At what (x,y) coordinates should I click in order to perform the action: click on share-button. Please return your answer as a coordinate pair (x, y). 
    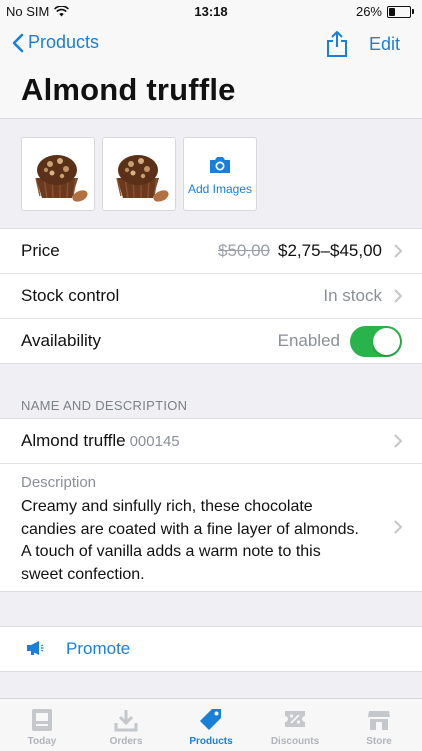
    Looking at the image, I should click on (337, 46).